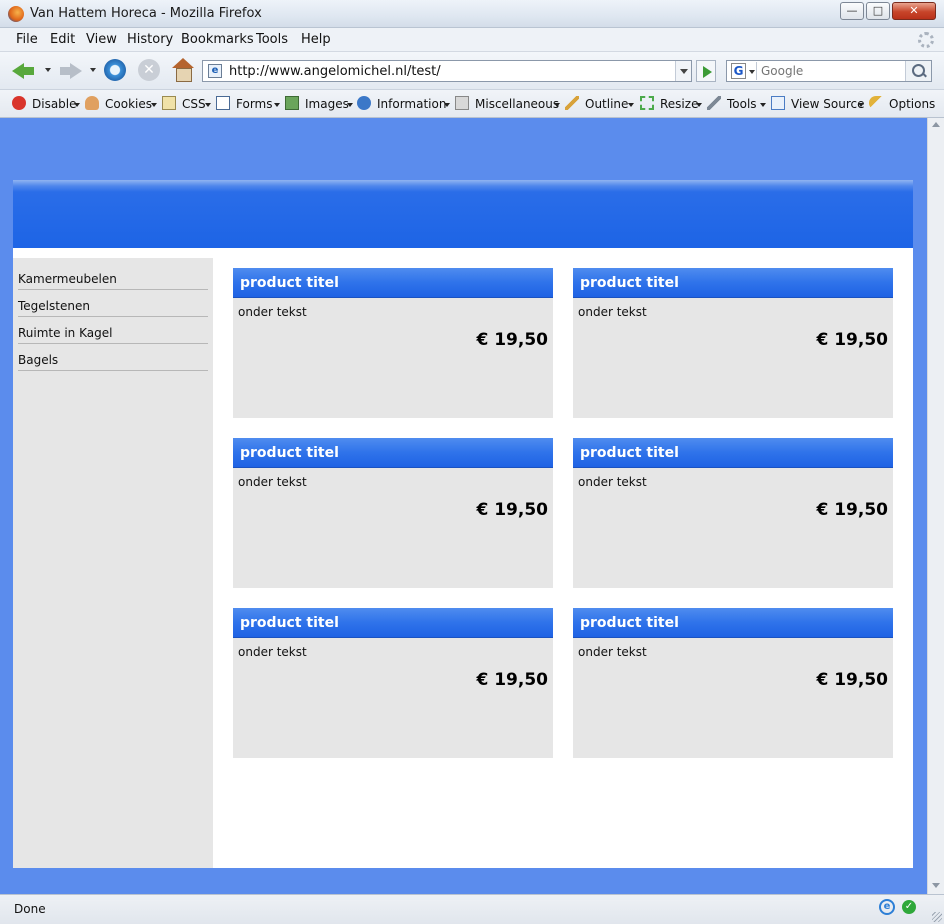 The image size is (944, 924). What do you see at coordinates (706, 71) in the screenshot?
I see `go-button` at bounding box center [706, 71].